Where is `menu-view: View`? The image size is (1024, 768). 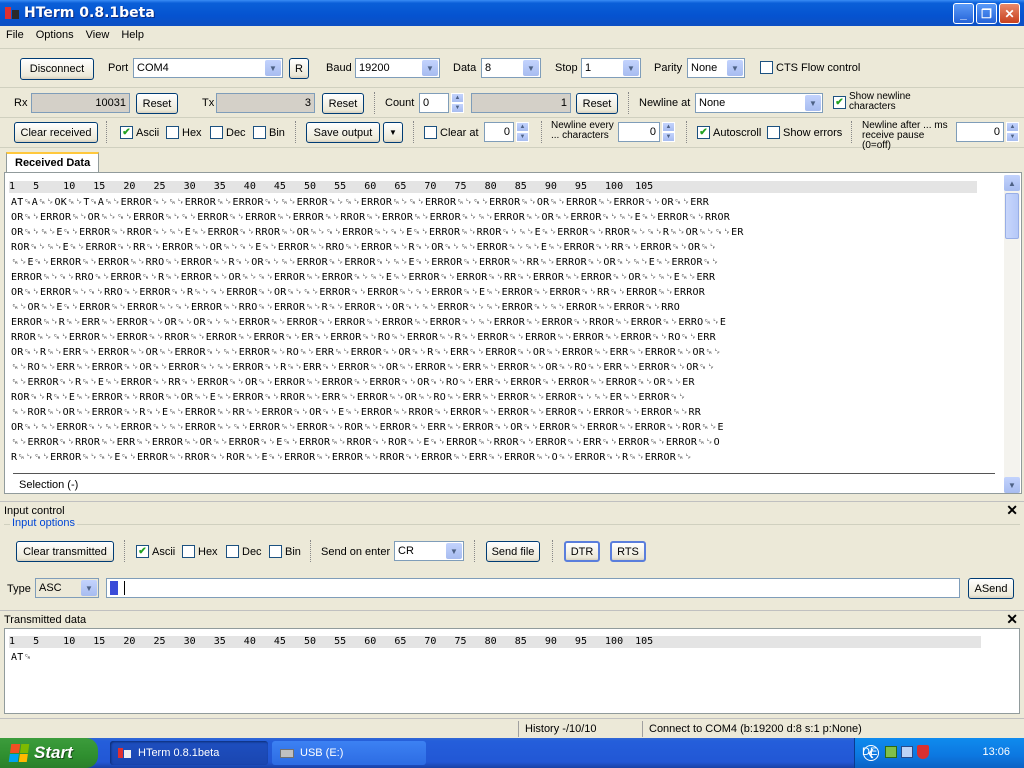
menu-view: View is located at coordinates (98, 35).